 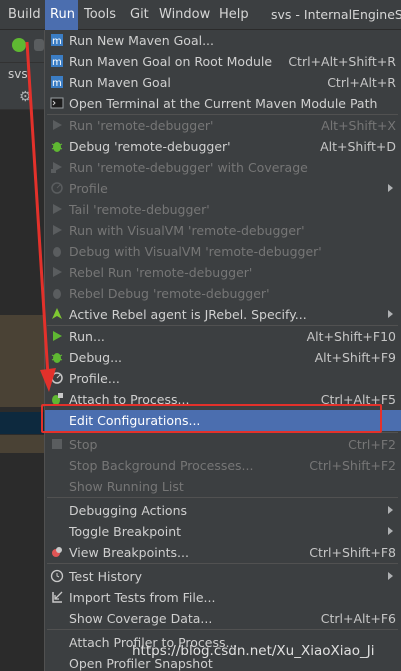 I want to click on menu-git: Git, so click(x=142, y=15).